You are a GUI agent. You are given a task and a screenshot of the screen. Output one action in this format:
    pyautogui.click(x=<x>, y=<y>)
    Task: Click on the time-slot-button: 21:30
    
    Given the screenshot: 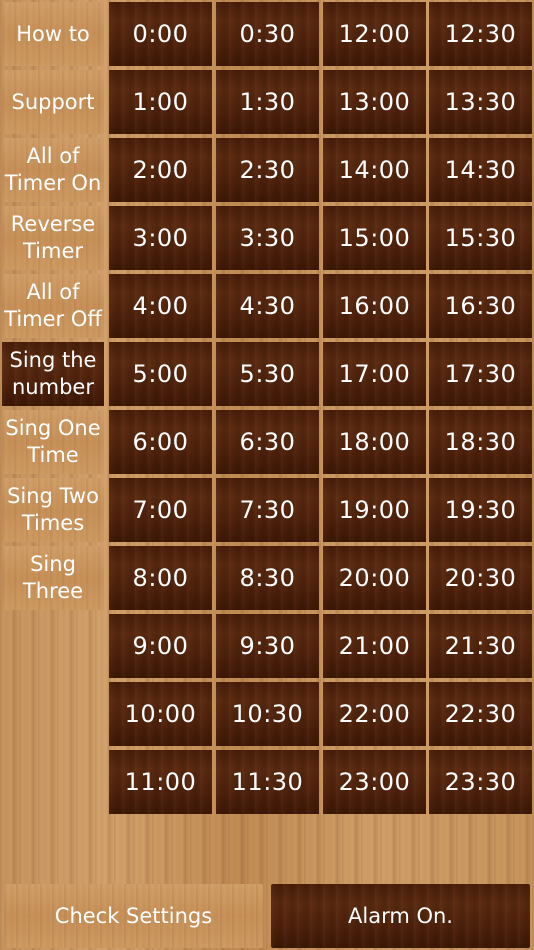 What is the action you would take?
    pyautogui.click(x=480, y=646)
    